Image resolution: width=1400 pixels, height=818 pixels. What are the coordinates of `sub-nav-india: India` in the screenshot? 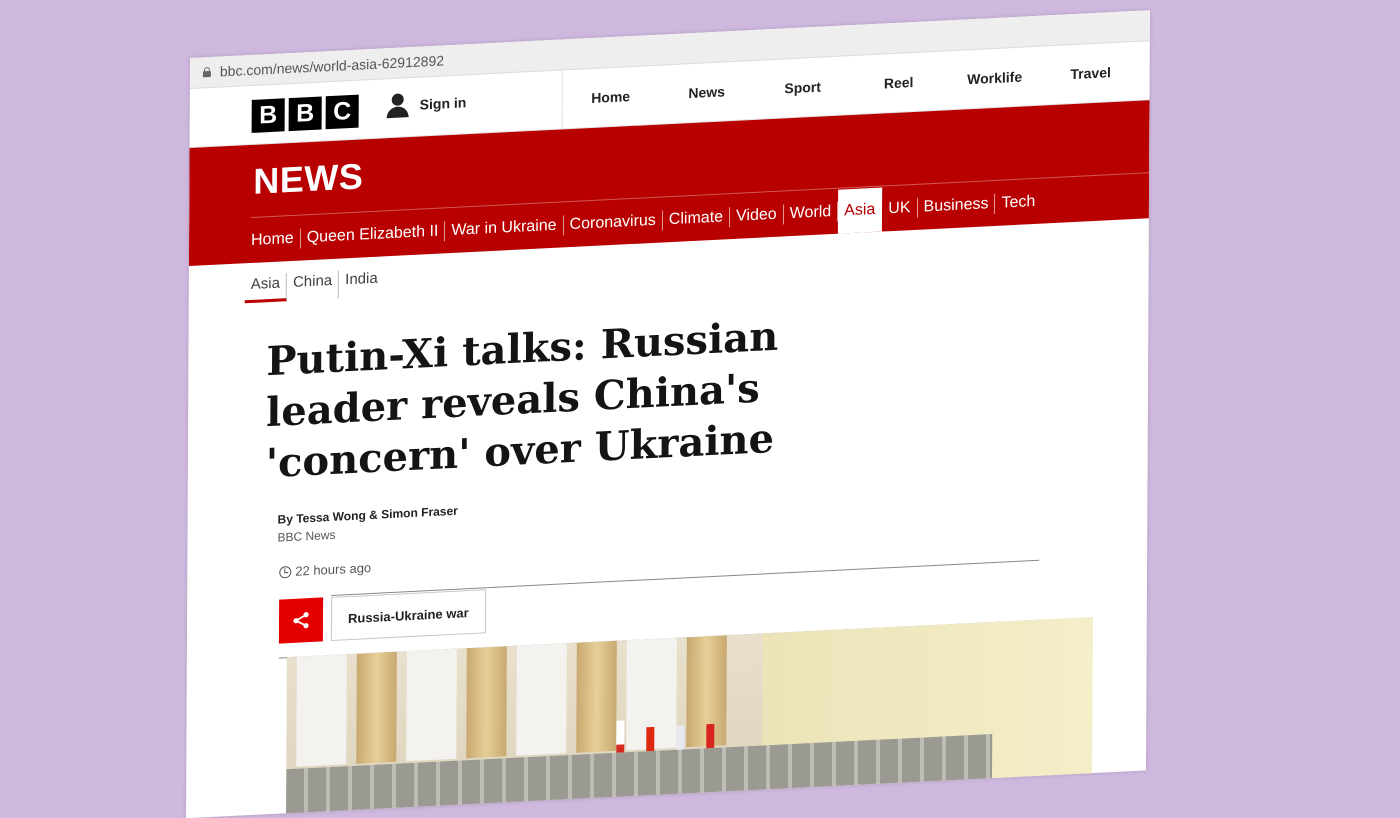 It's located at (361, 283).